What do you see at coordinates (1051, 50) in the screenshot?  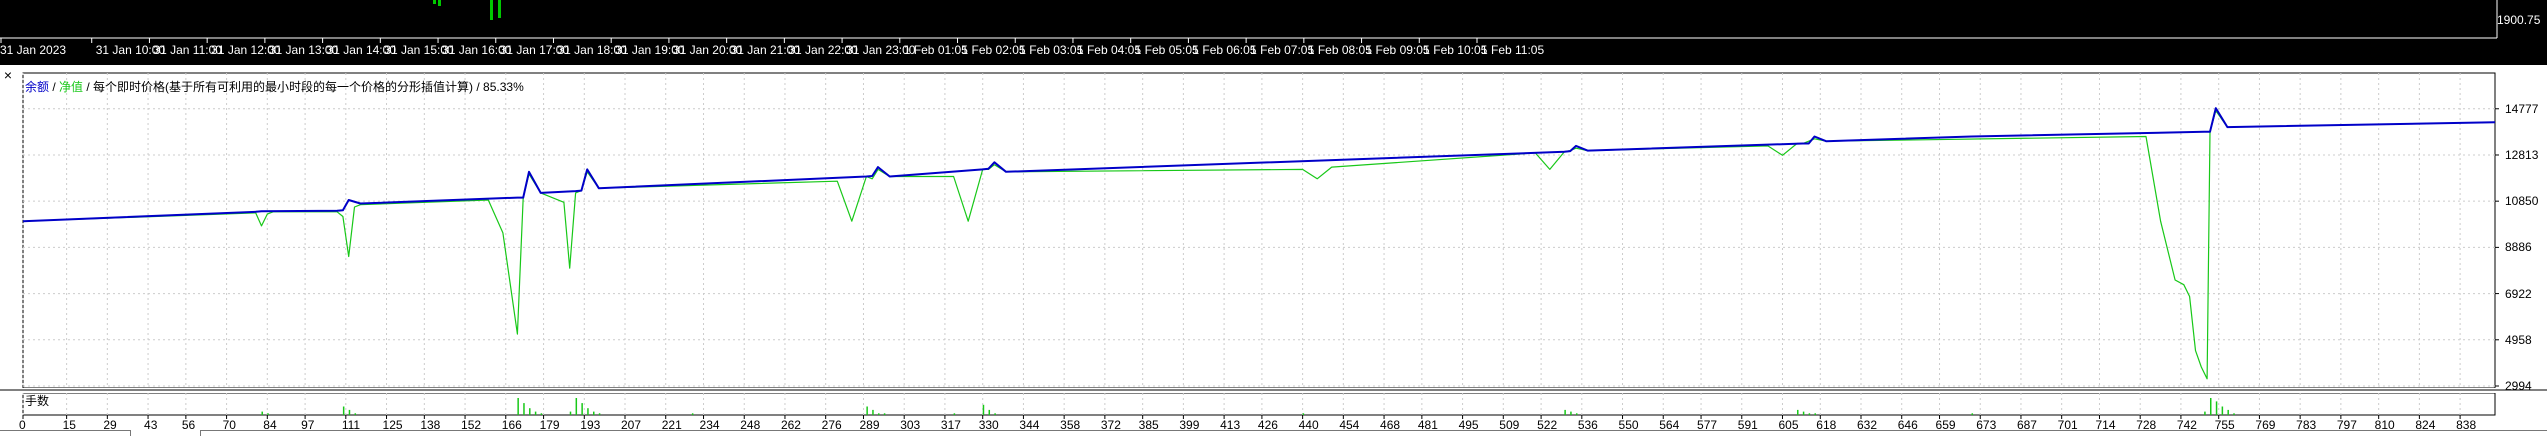 I see `time-label: 1 Feb 03:05` at bounding box center [1051, 50].